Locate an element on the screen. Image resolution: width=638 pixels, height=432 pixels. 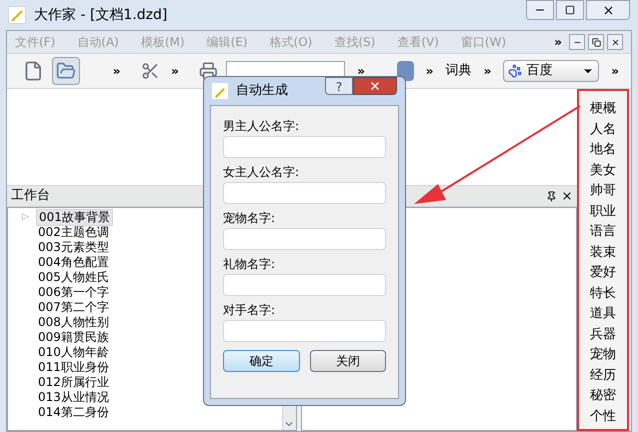
field-label: 女主人公名字: is located at coordinates (261, 172).